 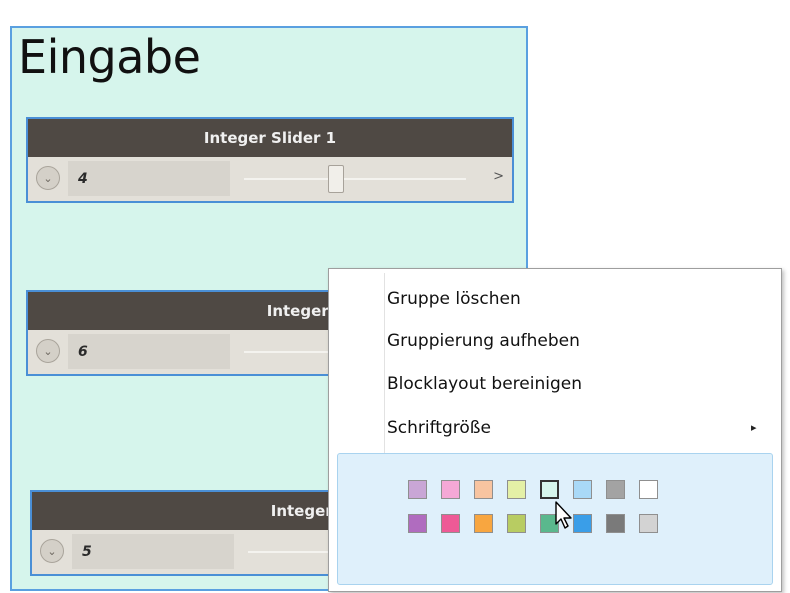 What do you see at coordinates (149, 351) in the screenshot?
I see `slider-value-field: 6` at bounding box center [149, 351].